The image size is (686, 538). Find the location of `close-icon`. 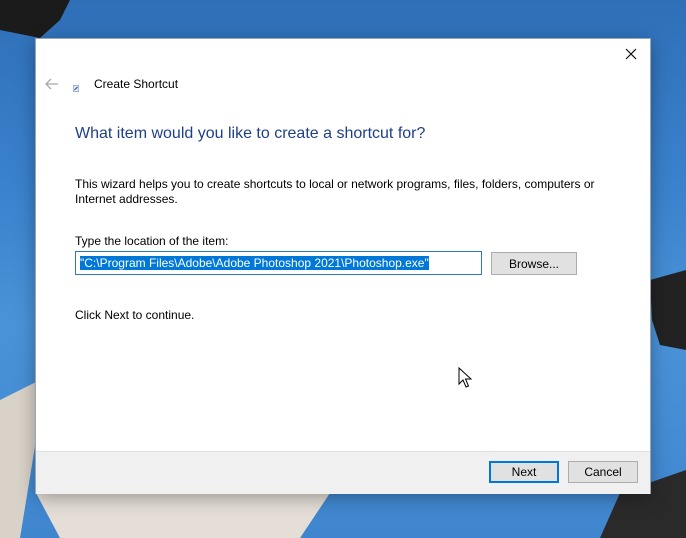

close-icon is located at coordinates (631, 54).